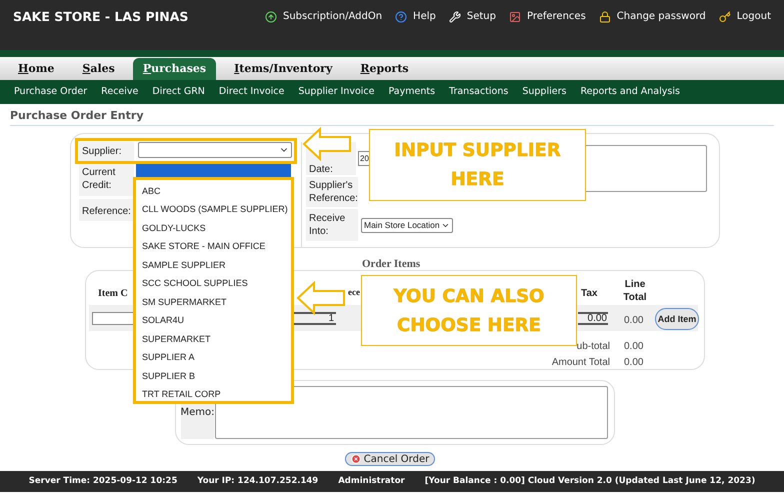  I want to click on date-label: Date:, so click(321, 169).